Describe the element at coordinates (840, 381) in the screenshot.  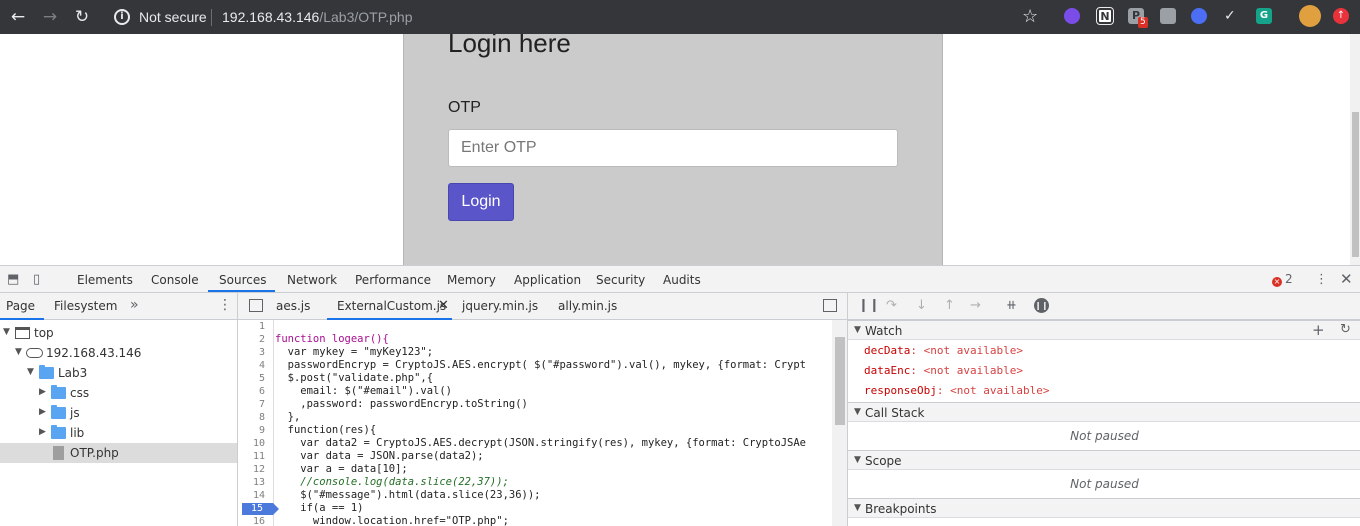
I see `editor-scrollbar-thumb` at that location.